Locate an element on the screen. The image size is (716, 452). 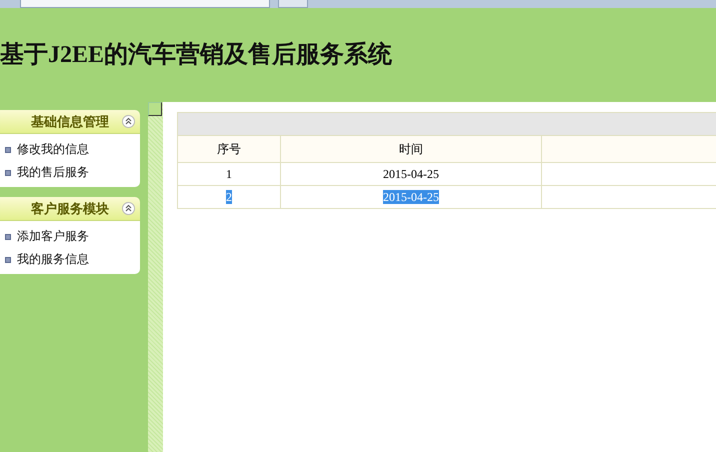
menu-item: 我的售后服务 is located at coordinates (70, 172).